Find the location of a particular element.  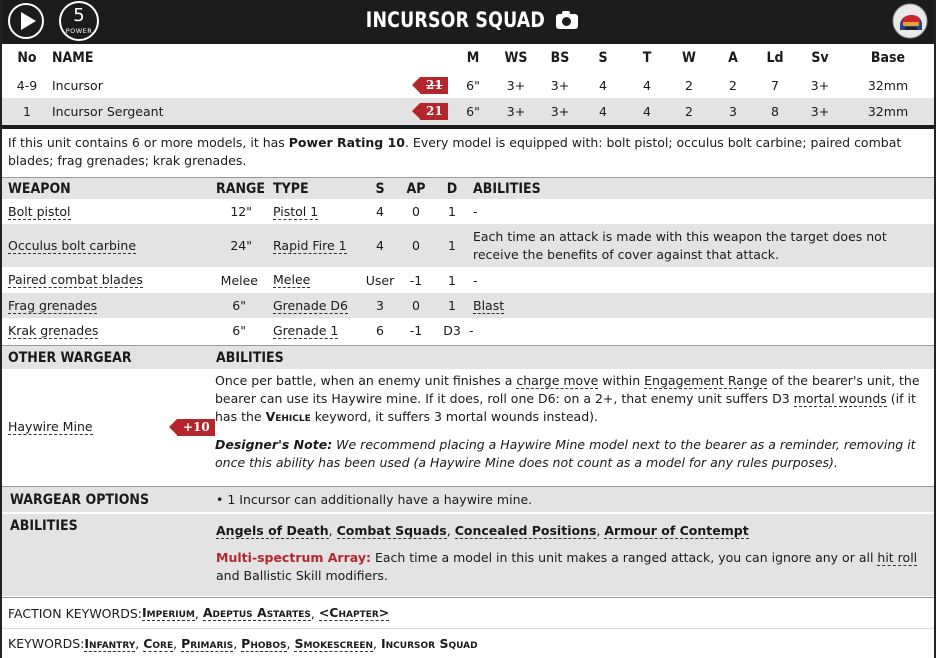

stats-header-m: M is located at coordinates (473, 58).